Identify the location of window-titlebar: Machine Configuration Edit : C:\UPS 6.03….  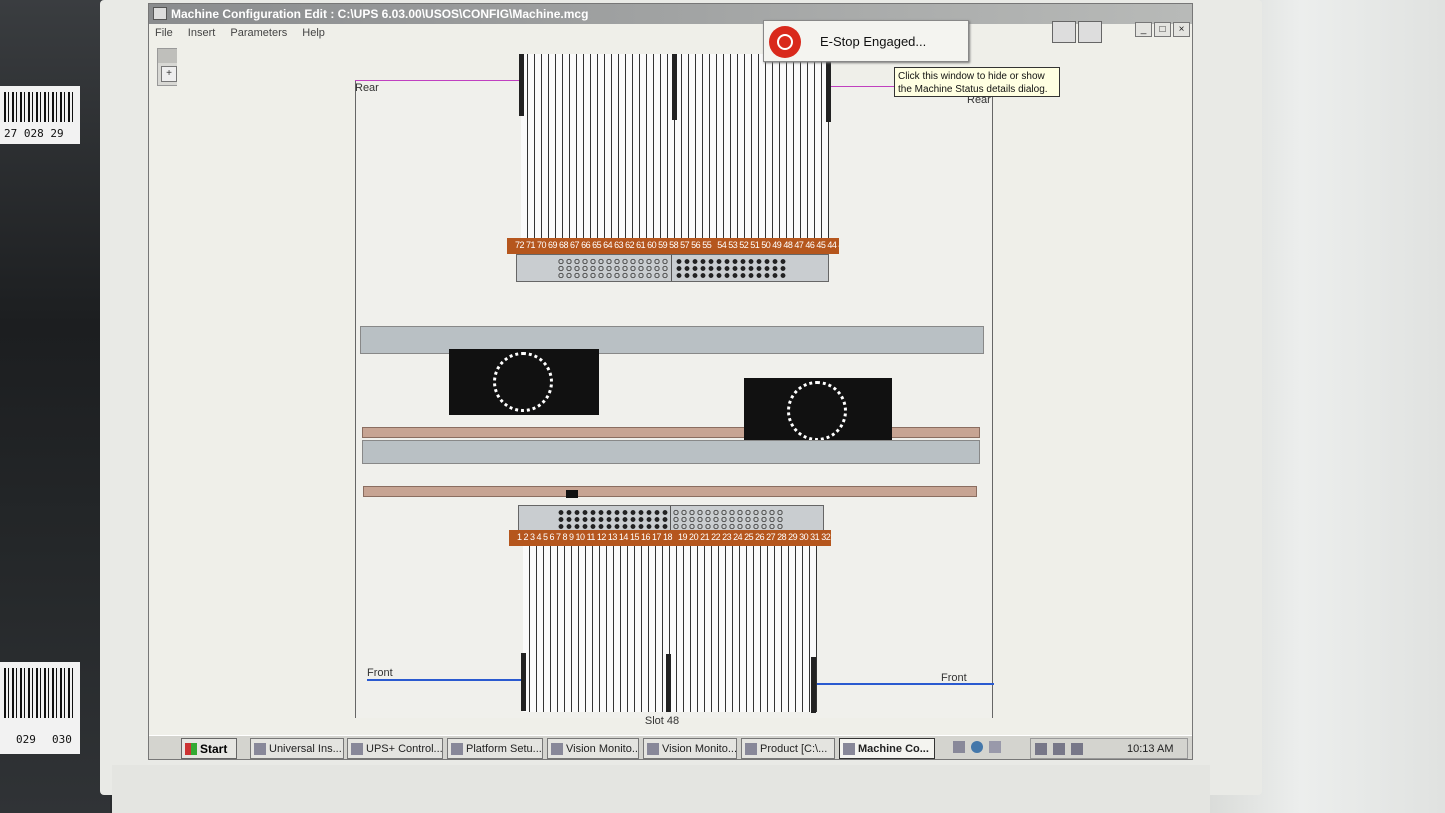
(670, 14).